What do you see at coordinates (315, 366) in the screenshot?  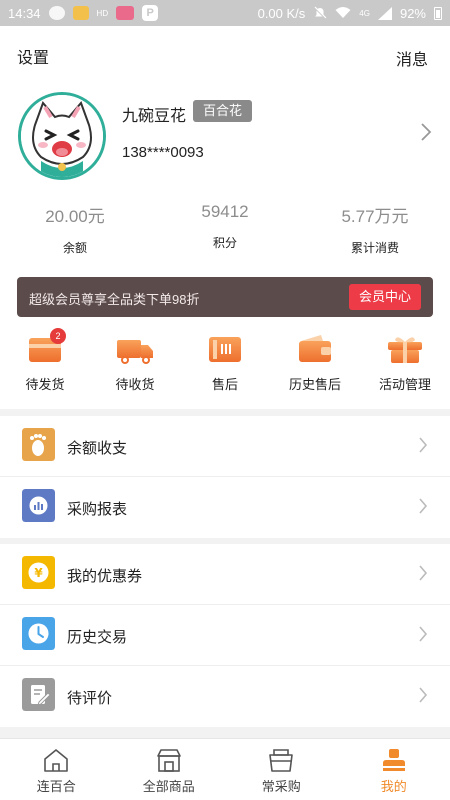 I see `order-history-after-sales: 历史售后` at bounding box center [315, 366].